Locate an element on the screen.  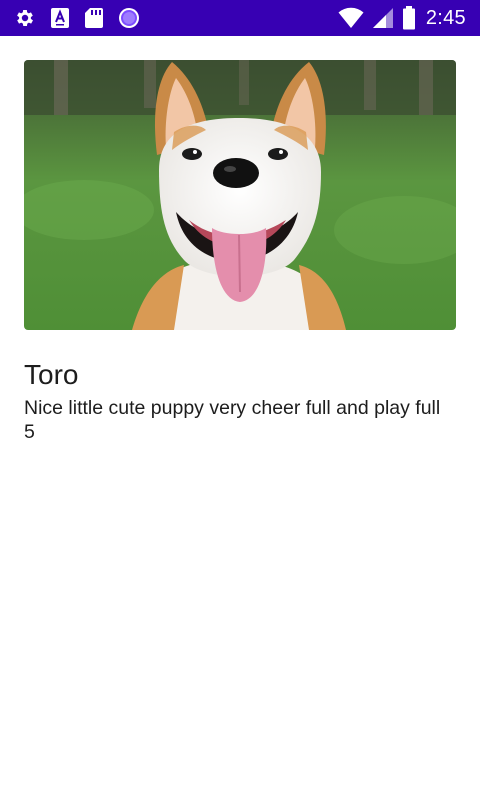
dog-age: 5 is located at coordinates (29, 432).